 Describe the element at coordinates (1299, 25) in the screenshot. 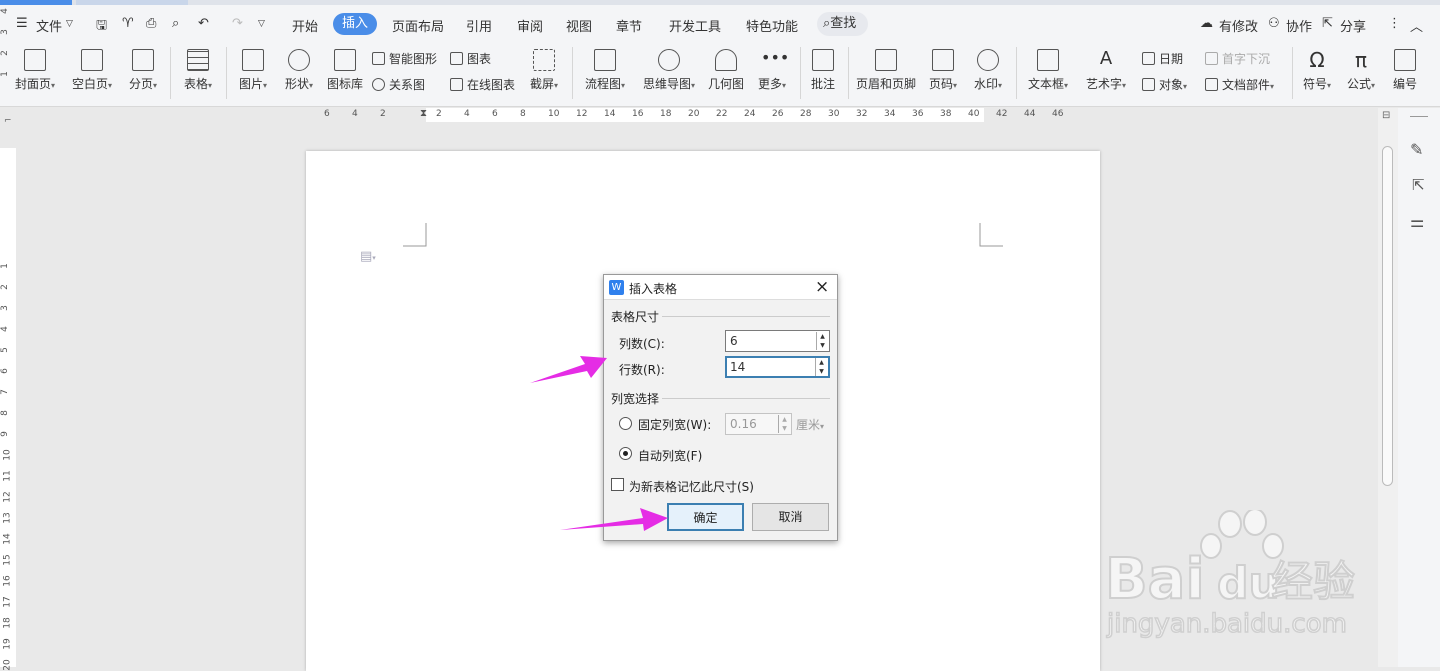

I see `collab-button: 协作` at that location.